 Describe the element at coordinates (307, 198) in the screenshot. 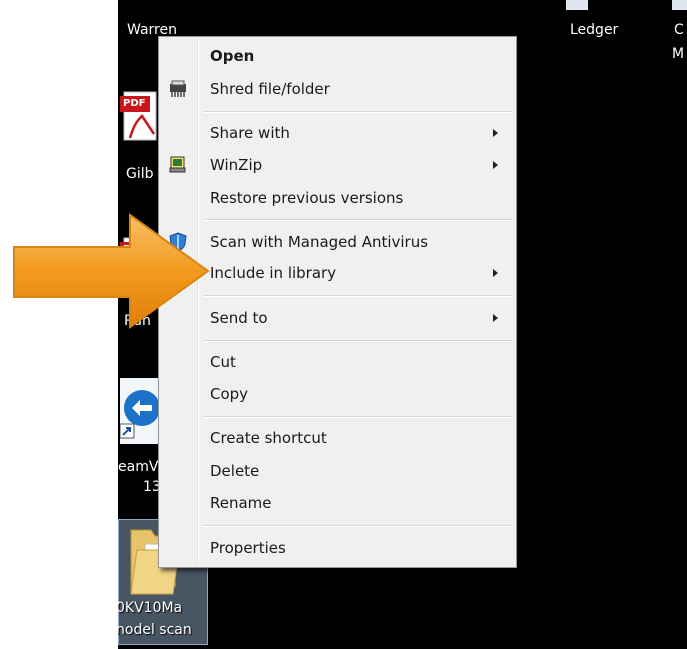

I see `menu-item-label: Restore previous versions` at that location.